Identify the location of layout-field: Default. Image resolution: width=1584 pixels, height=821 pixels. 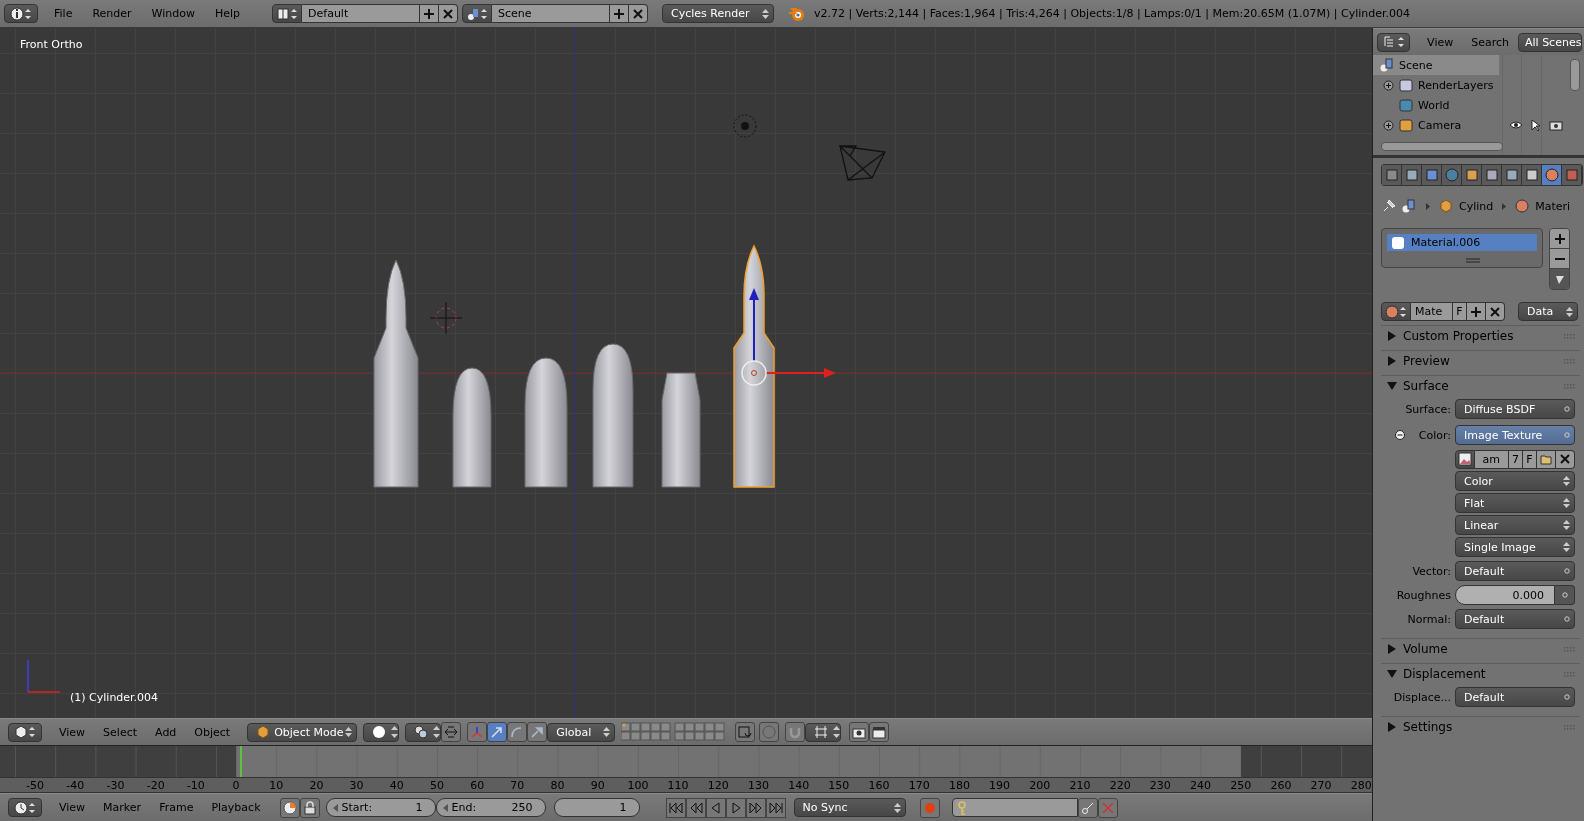
(361, 13).